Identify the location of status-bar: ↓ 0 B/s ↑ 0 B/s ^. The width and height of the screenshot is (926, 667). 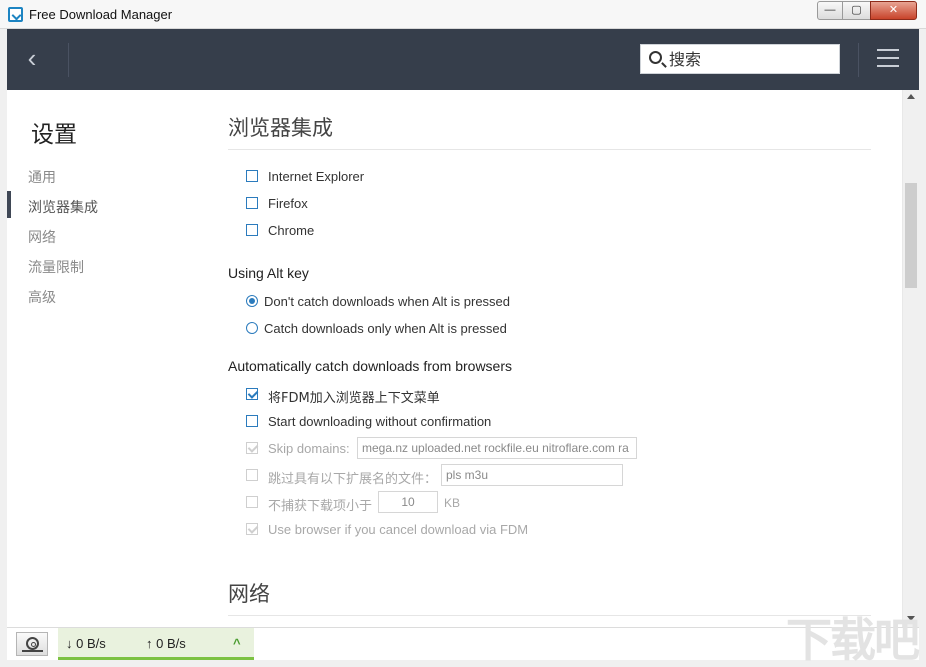
(463, 643).